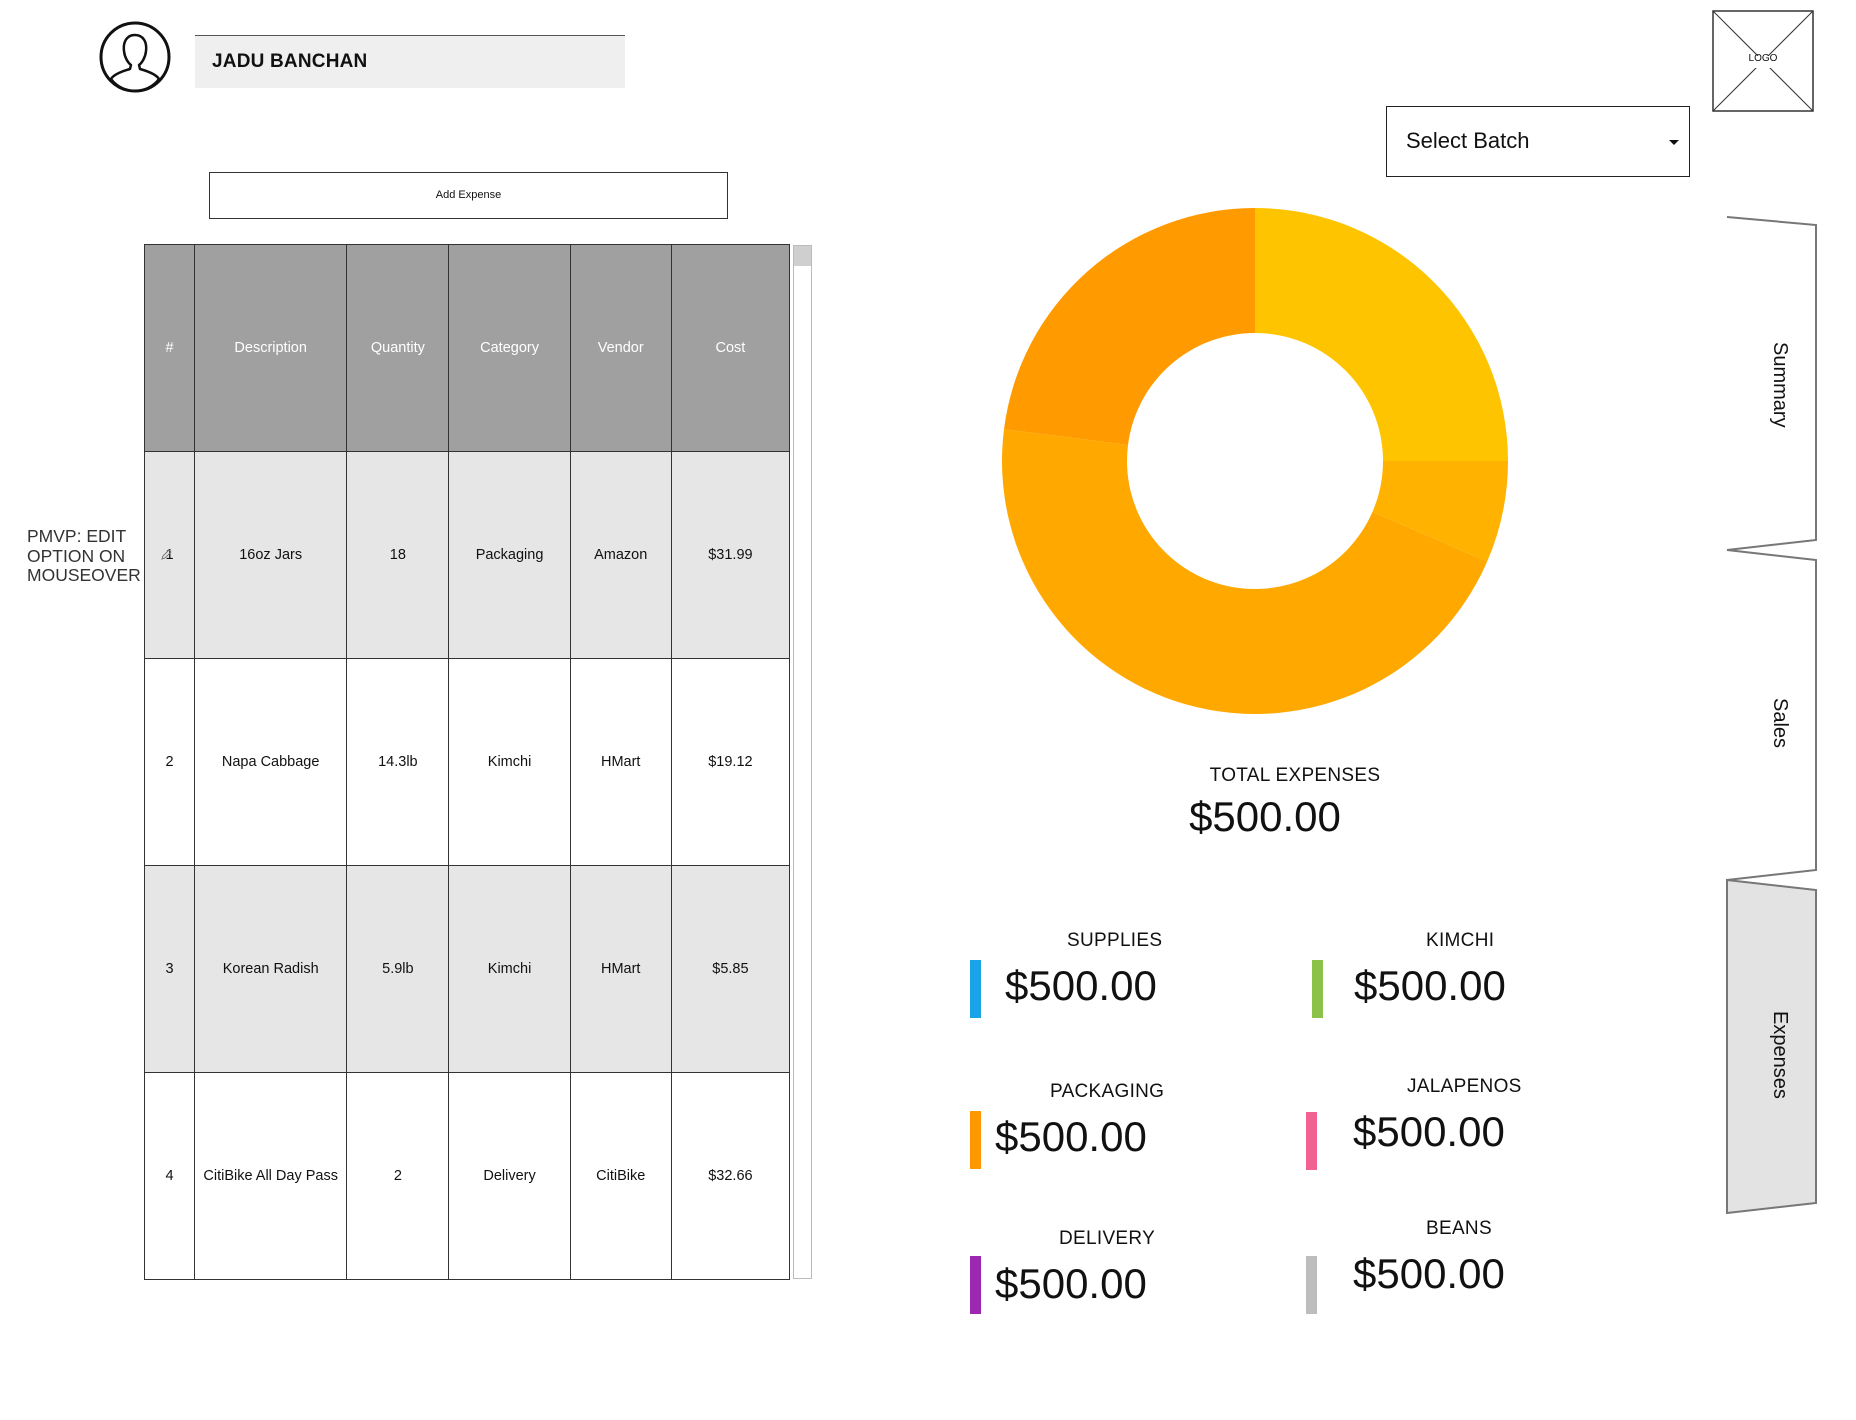 The width and height of the screenshot is (1856, 1420). I want to click on row-number-cell: 2, so click(169, 762).